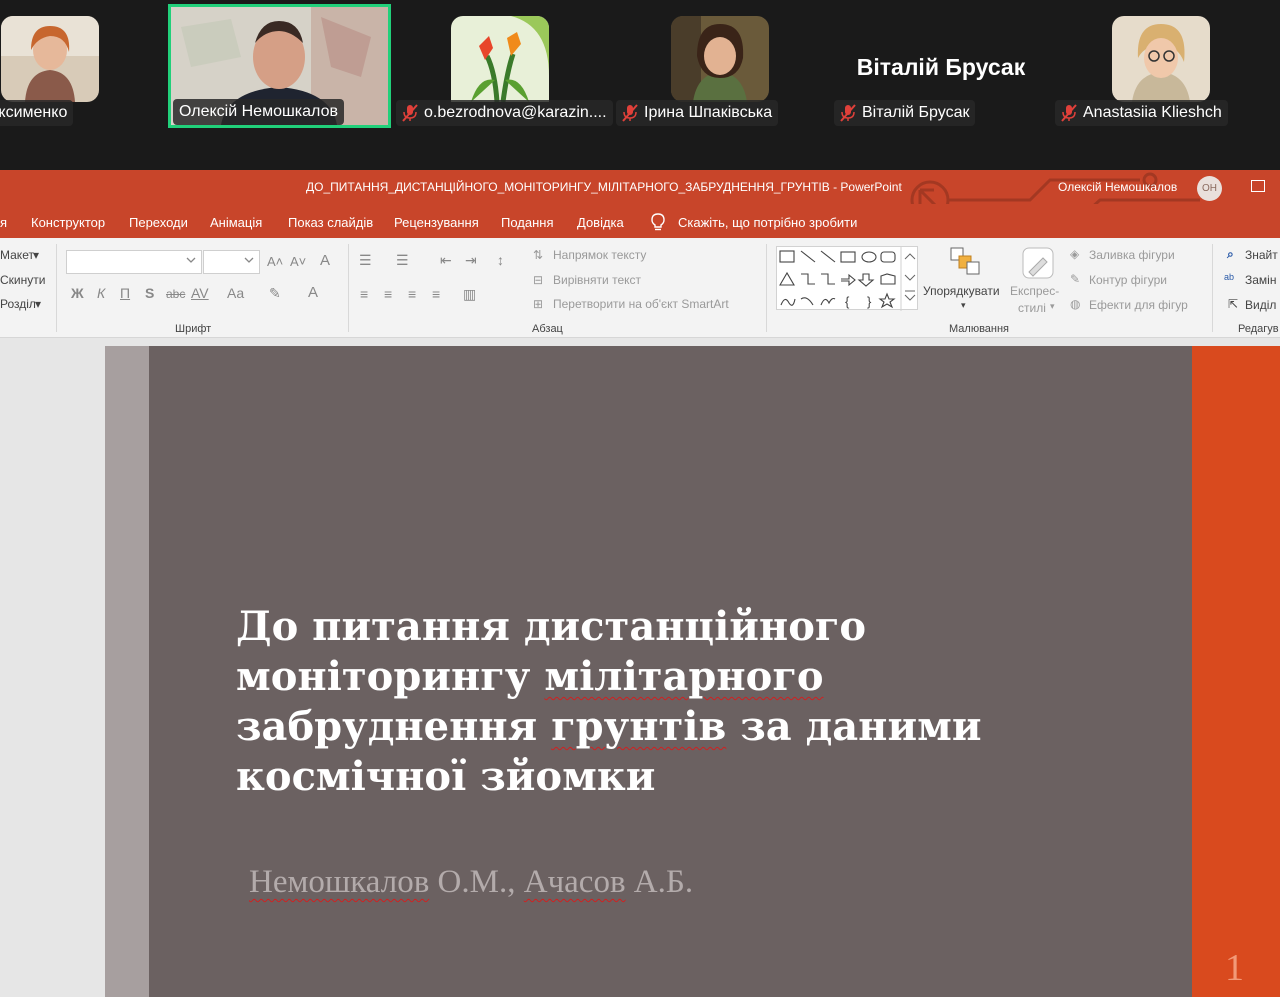  Describe the element at coordinates (697, 113) in the screenshot. I see `participant-name-tag: Ірина Шпаківська` at that location.